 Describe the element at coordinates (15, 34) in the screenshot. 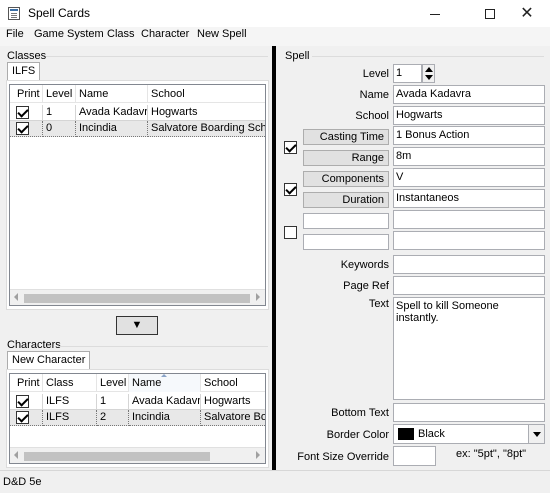

I see `menu-file: File` at that location.